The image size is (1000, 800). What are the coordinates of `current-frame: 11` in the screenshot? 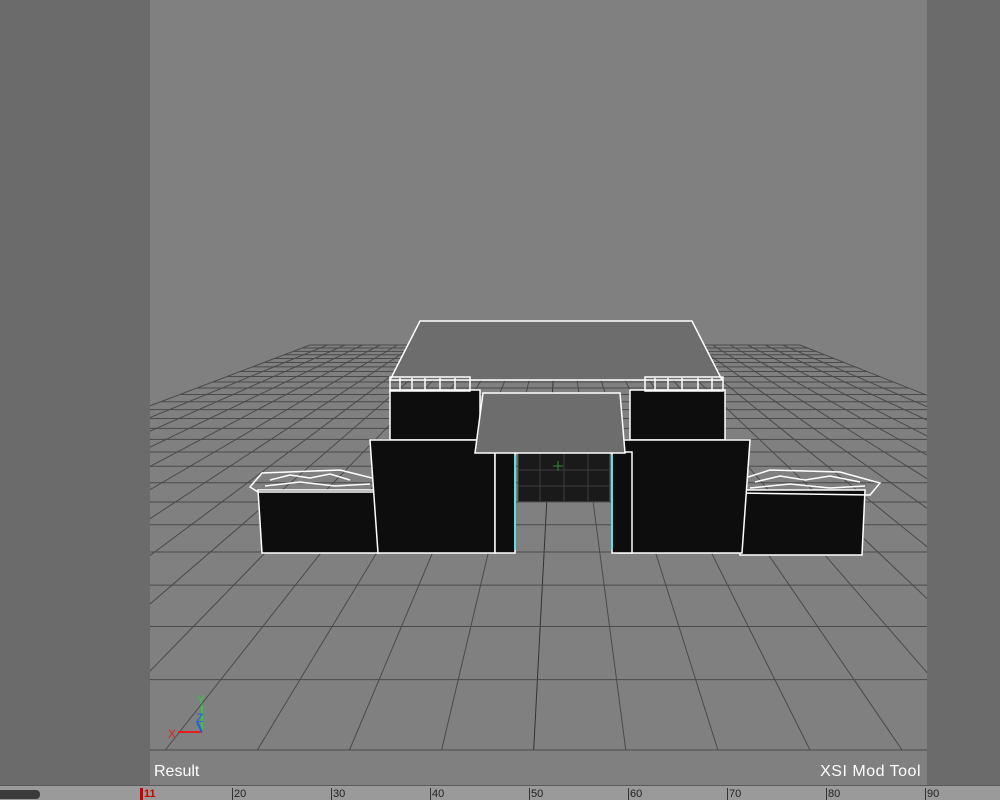 It's located at (150, 794).